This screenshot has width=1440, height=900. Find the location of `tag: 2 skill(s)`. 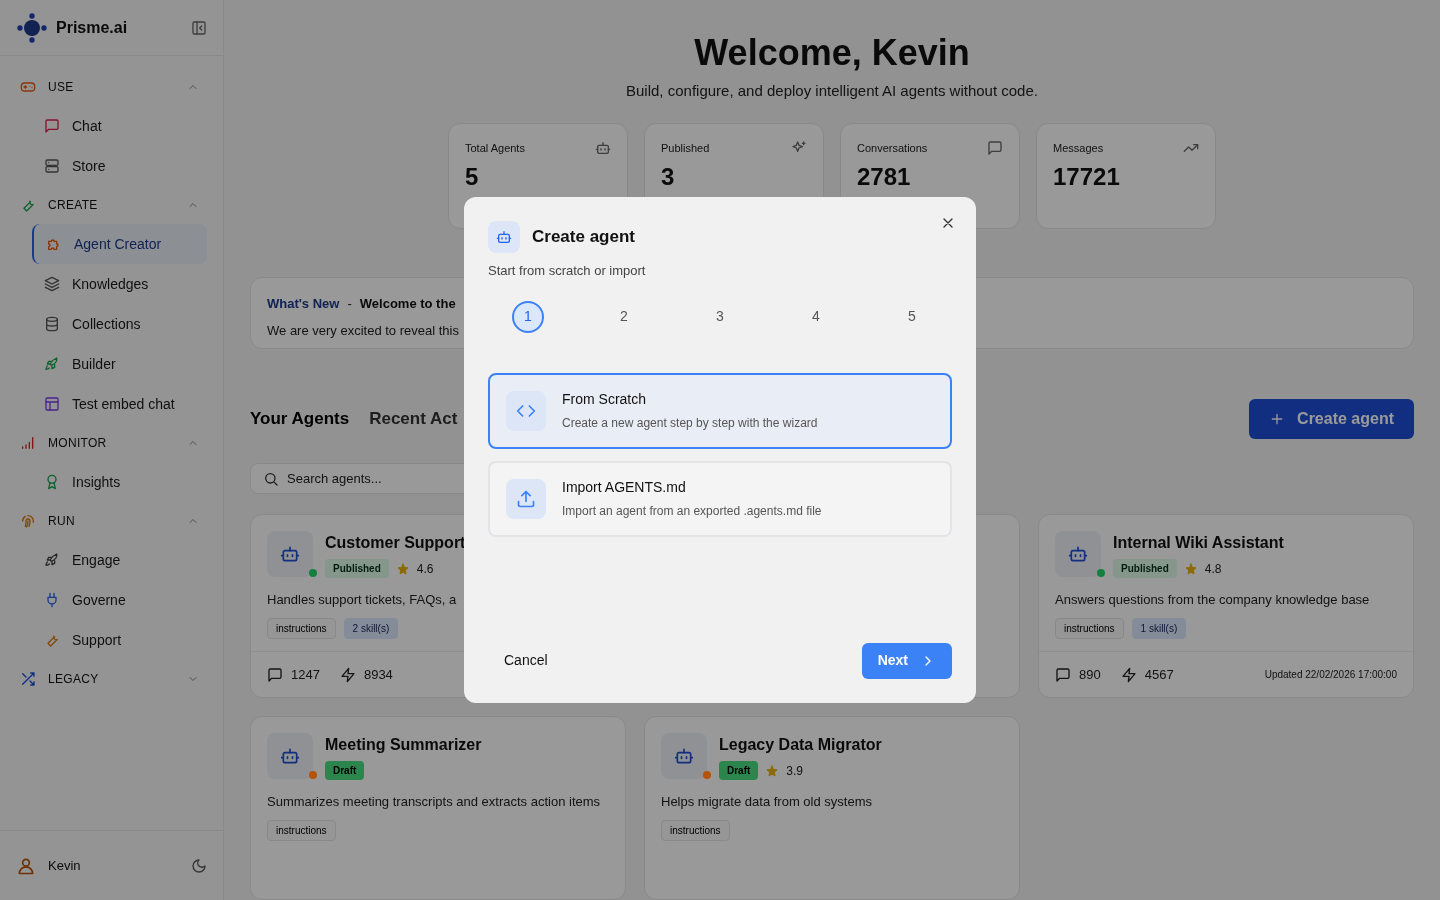

tag: 2 skill(s) is located at coordinates (371, 628).